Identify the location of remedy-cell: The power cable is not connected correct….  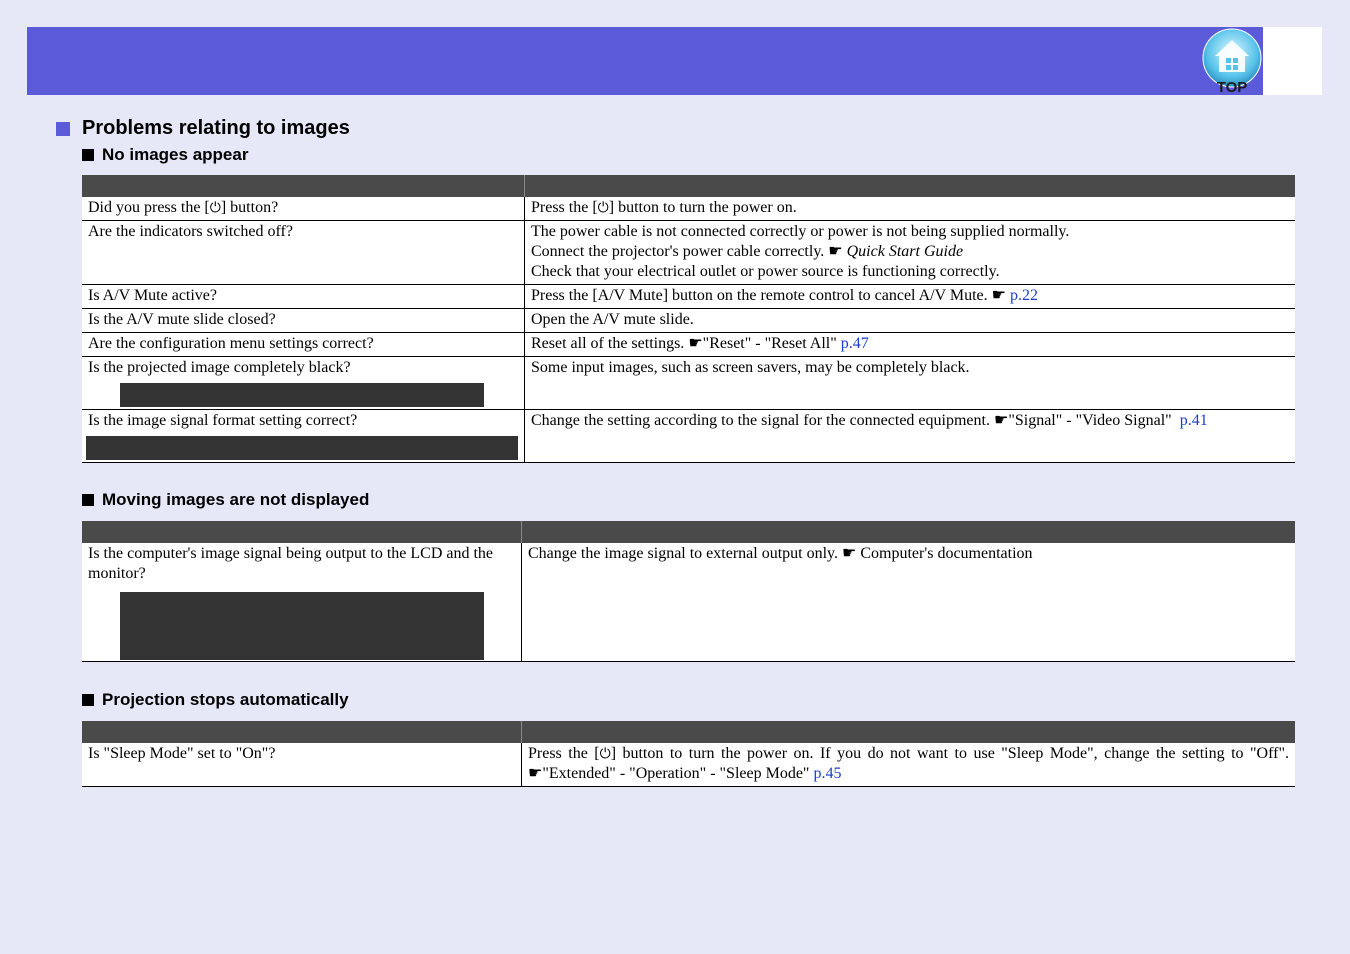
(909, 252).